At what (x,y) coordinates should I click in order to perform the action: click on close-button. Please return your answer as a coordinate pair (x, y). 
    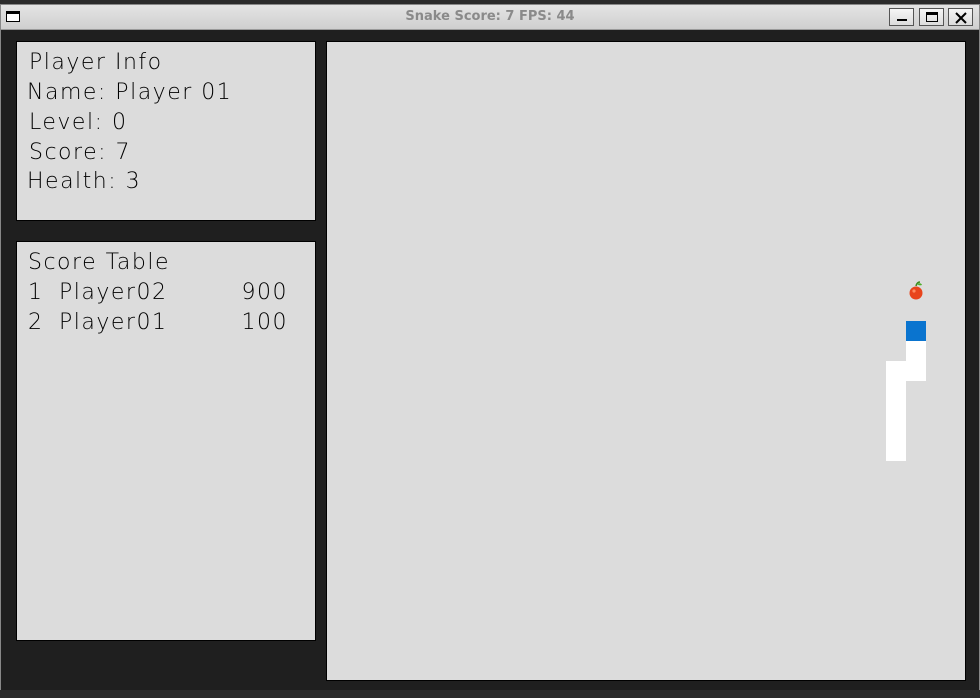
    Looking at the image, I should click on (960, 17).